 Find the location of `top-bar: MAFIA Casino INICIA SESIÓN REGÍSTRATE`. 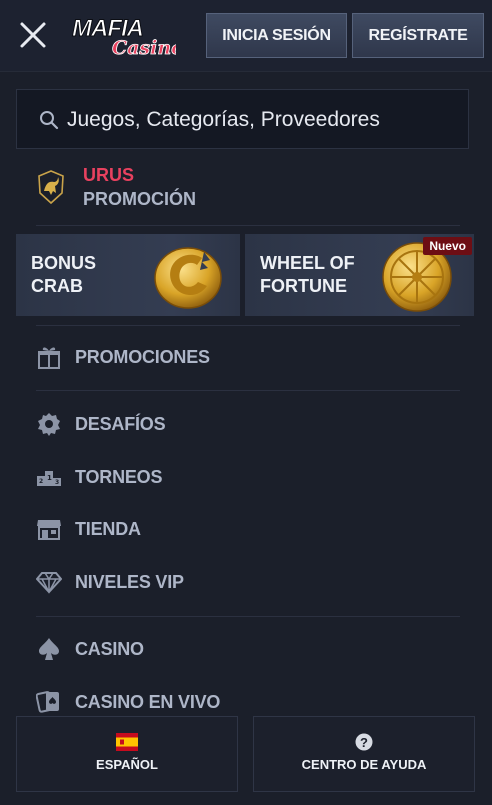

top-bar: MAFIA Casino INICIA SESIÓN REGÍSTRATE is located at coordinates (246, 36).